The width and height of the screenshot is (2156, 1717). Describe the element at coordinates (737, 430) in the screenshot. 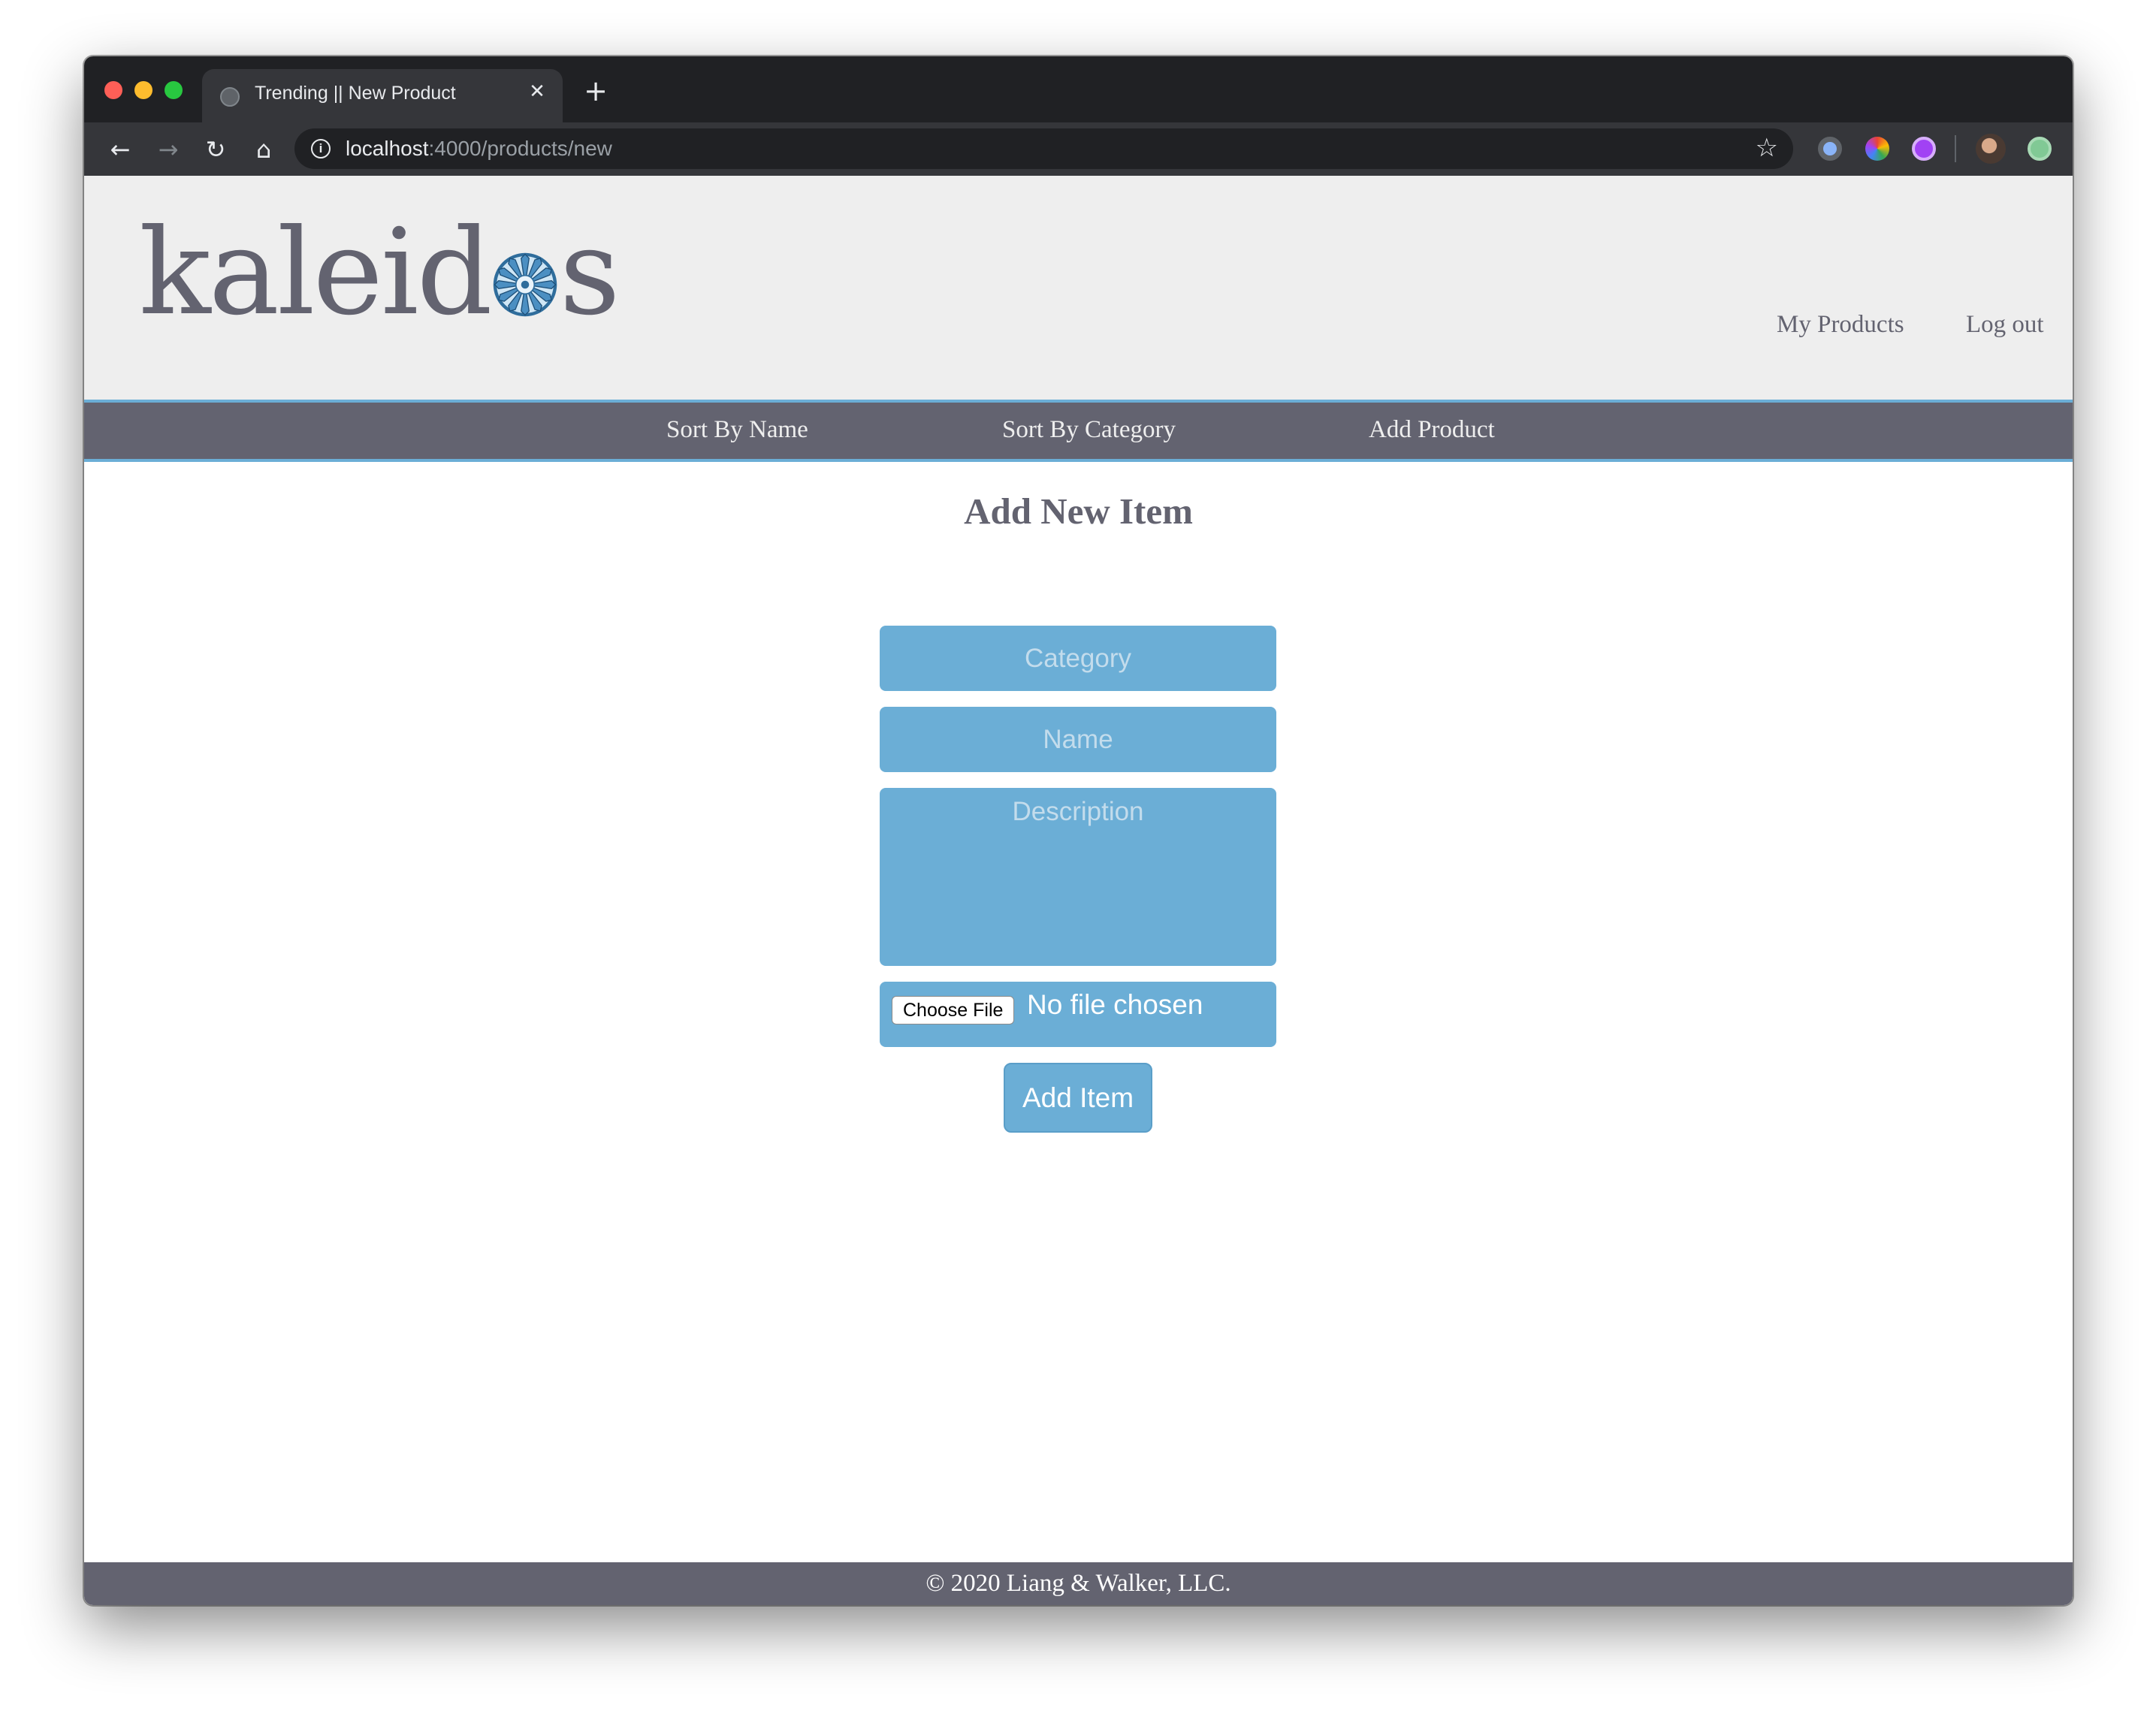

I see `sort-by-name-link: Sort By Name` at that location.